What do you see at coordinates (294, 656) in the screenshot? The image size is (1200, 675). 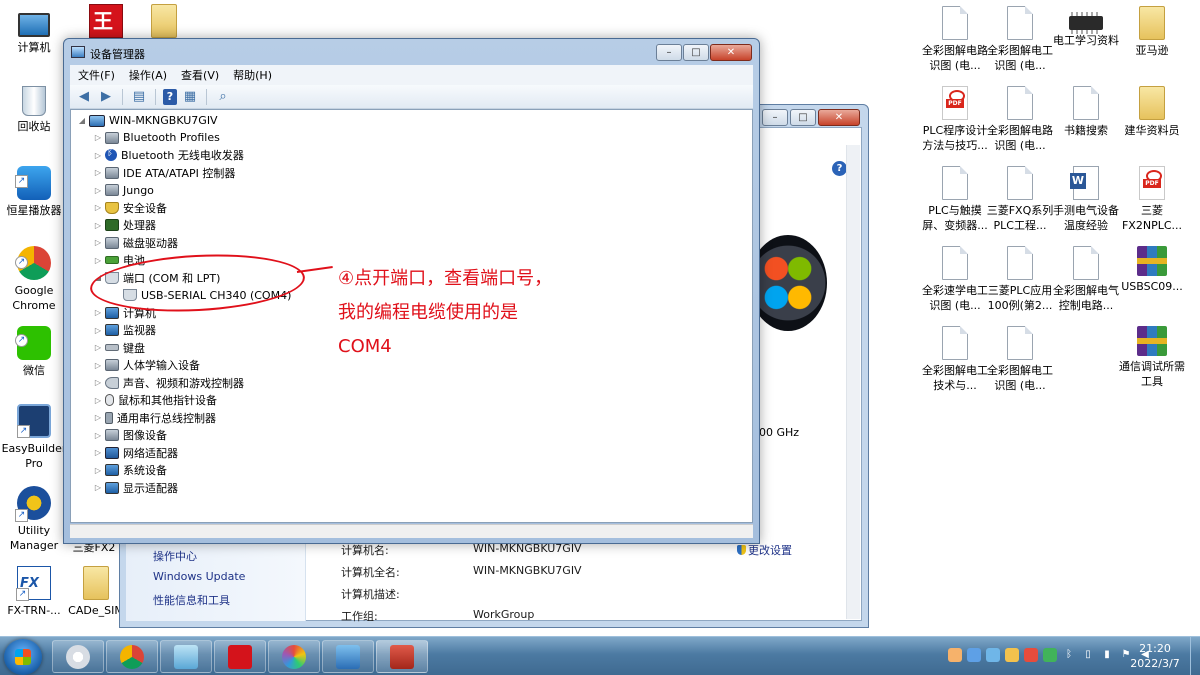 I see `taskbar-paint` at bounding box center [294, 656].